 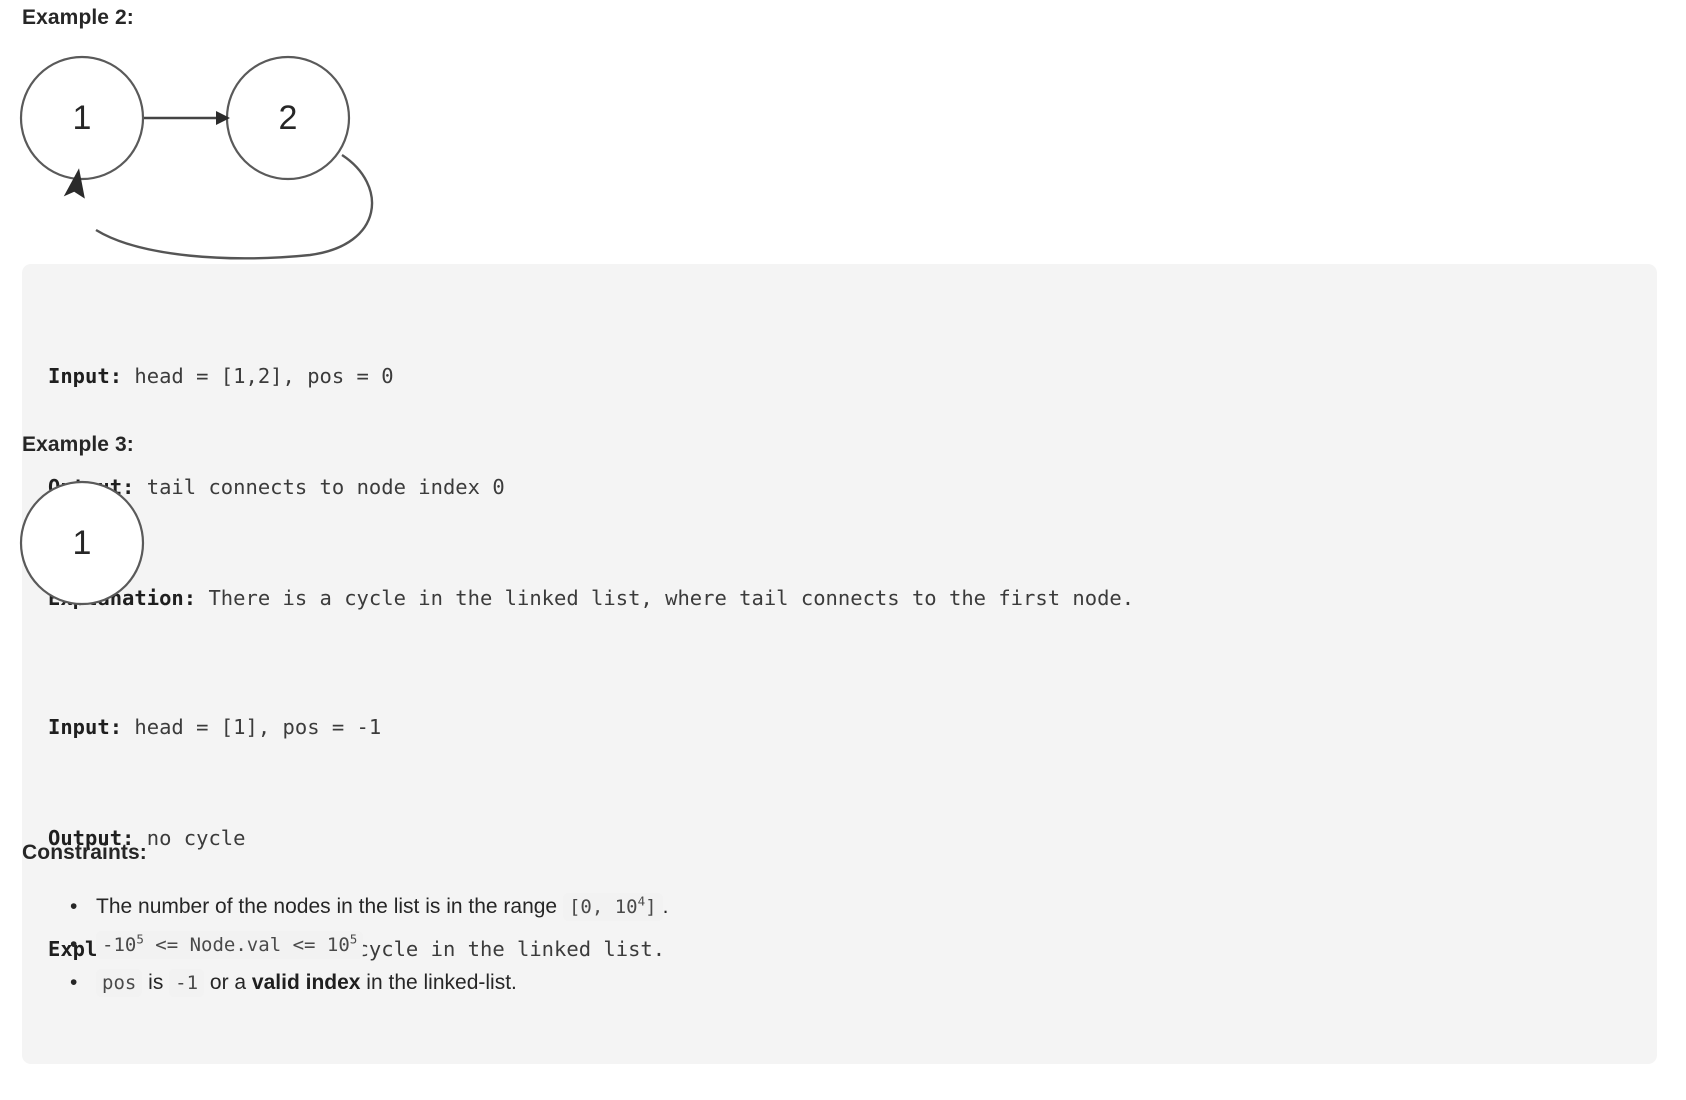 What do you see at coordinates (306, 982) in the screenshot?
I see `valid-index-emphasis: valid index` at bounding box center [306, 982].